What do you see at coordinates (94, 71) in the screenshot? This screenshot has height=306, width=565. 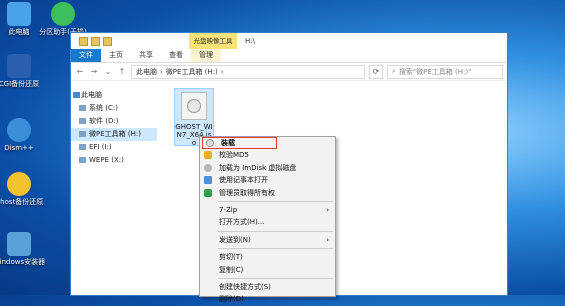 I see `forward-icon: →` at bounding box center [94, 71].